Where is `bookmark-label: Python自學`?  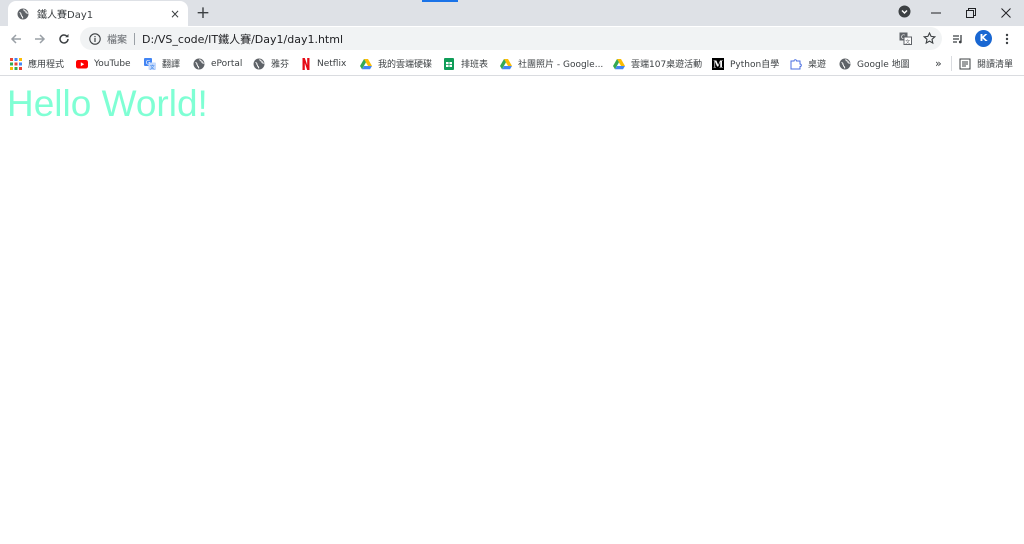 bookmark-label: Python自學 is located at coordinates (755, 65).